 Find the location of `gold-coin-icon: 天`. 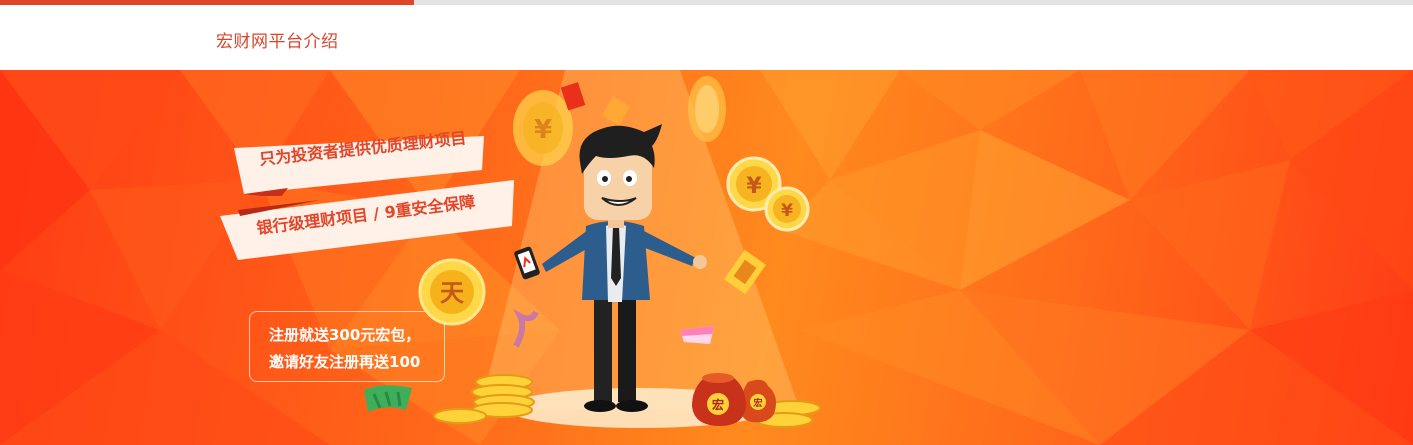

gold-coin-icon: 天 is located at coordinates (452, 292).